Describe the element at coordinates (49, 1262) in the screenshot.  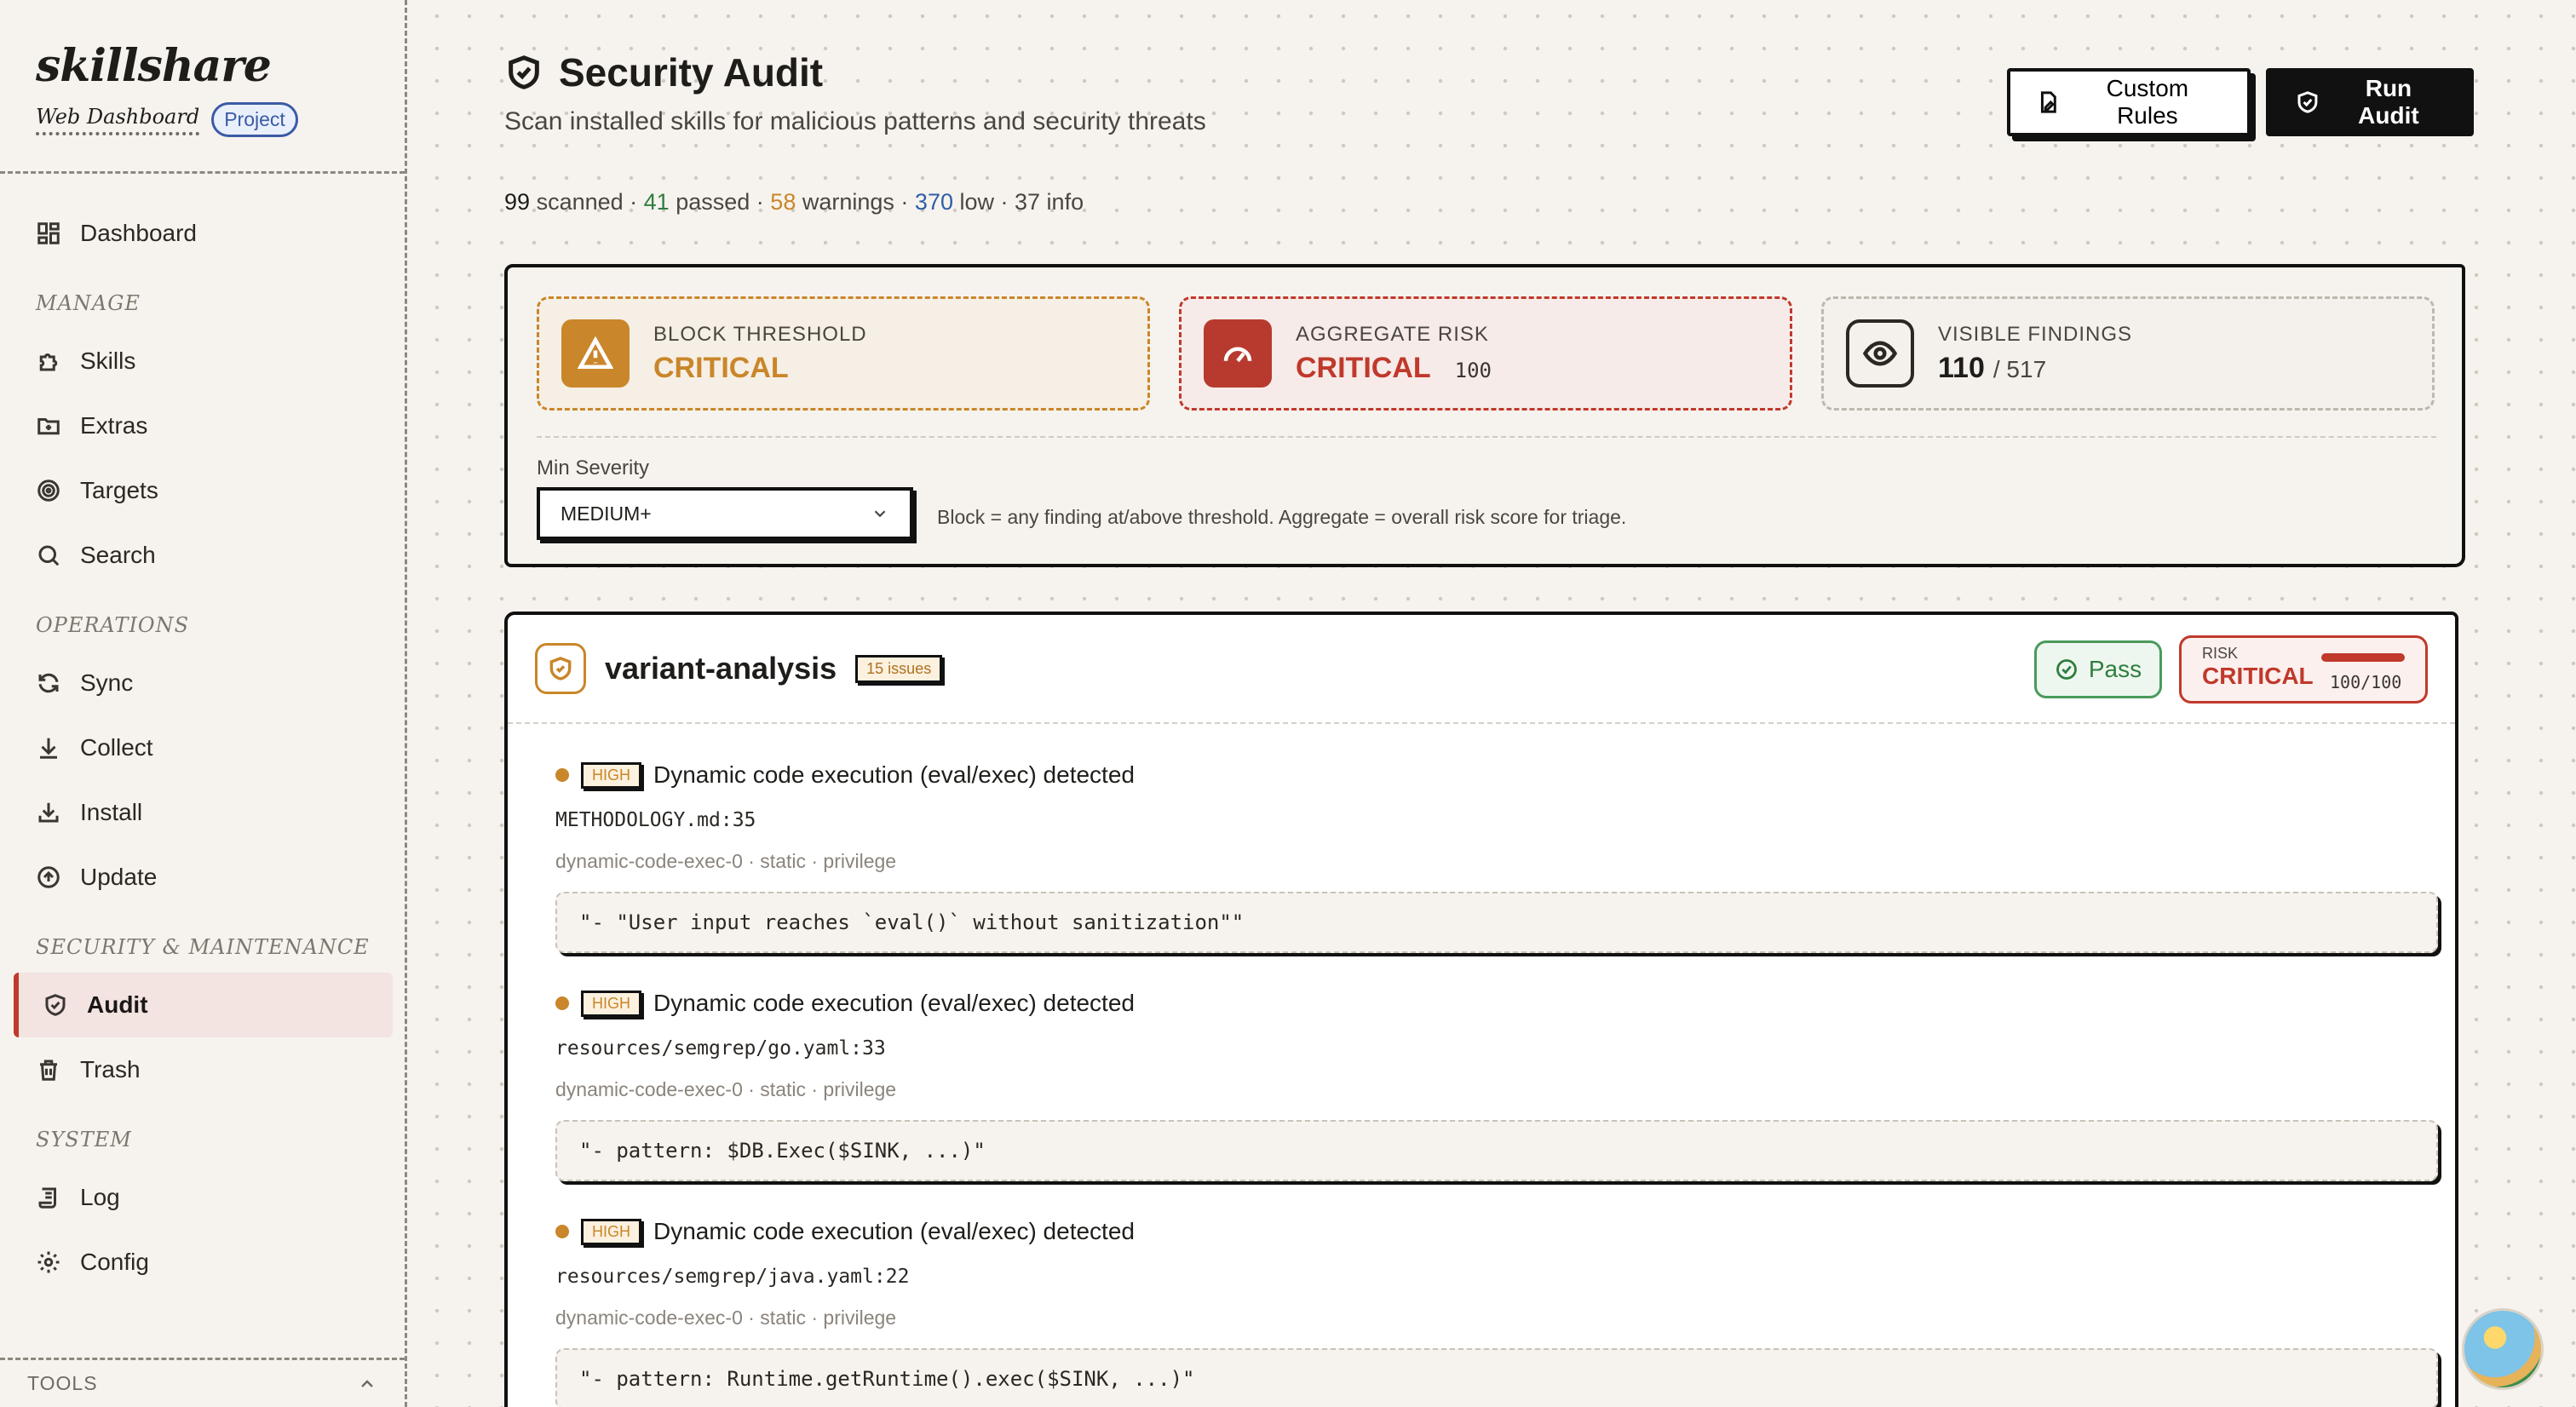
I see `gear-icon` at that location.